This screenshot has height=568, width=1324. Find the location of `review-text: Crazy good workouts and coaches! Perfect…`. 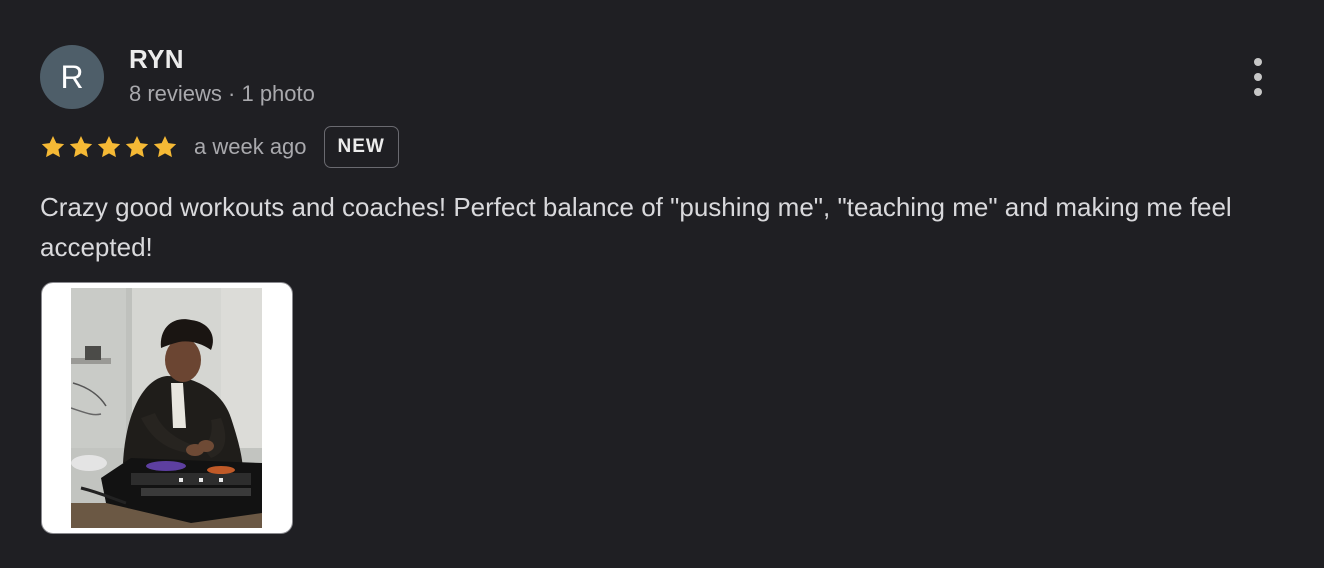

review-text: Crazy good workouts and coaches! Perfect… is located at coordinates (636, 227).